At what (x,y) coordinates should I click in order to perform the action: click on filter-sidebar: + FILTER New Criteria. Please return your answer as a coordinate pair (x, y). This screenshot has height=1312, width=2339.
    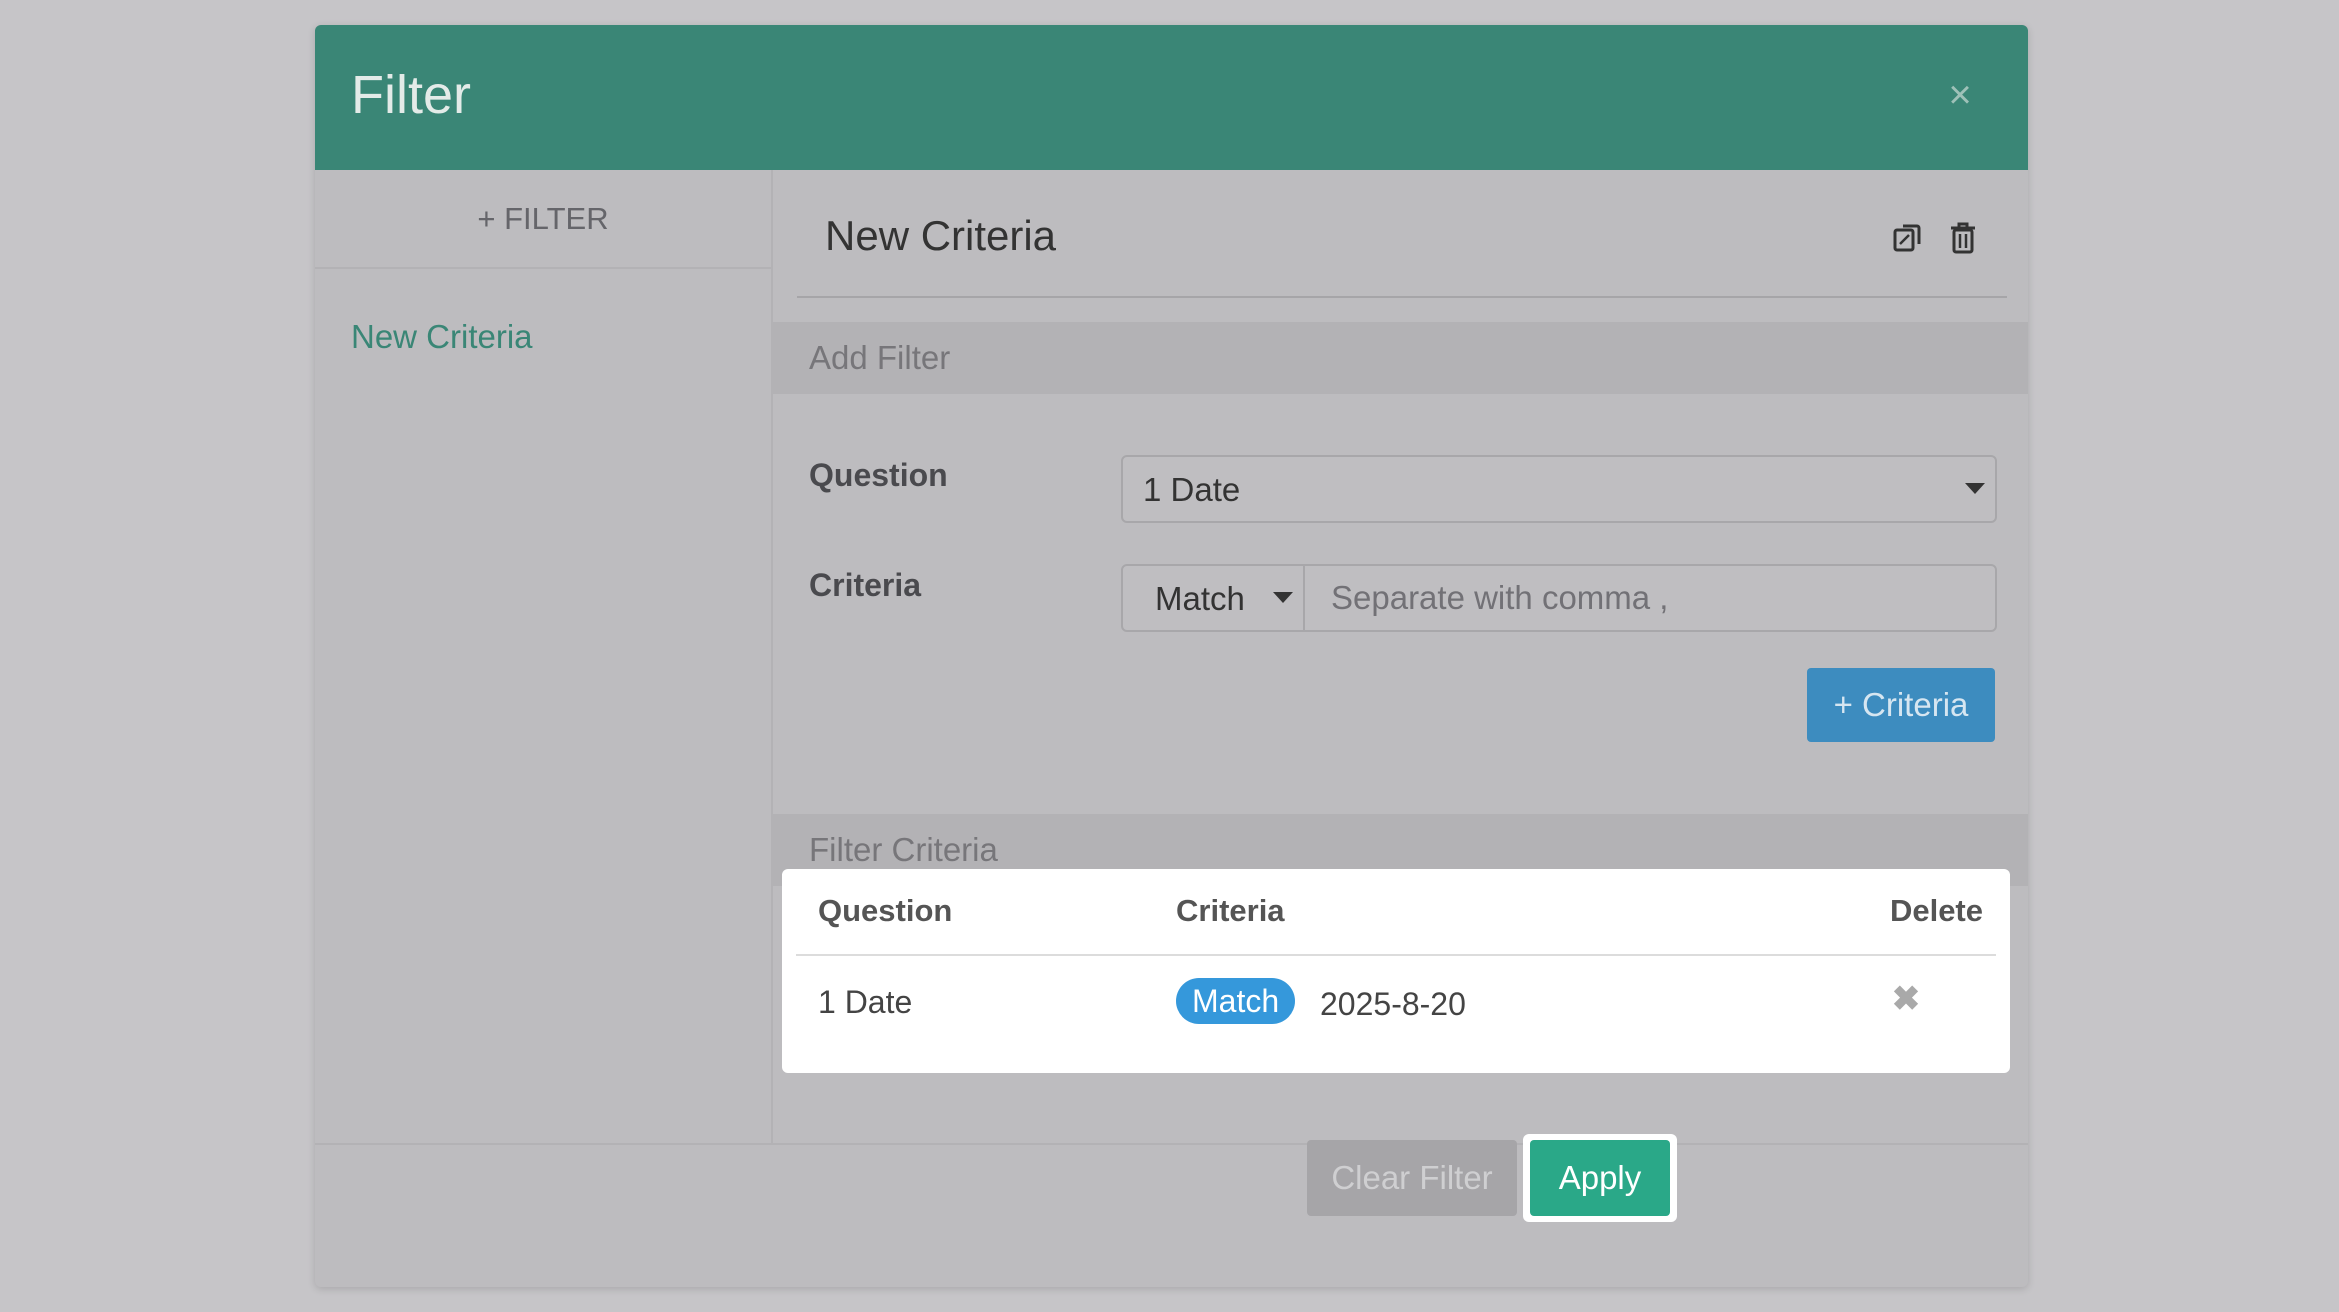
    Looking at the image, I should click on (544, 657).